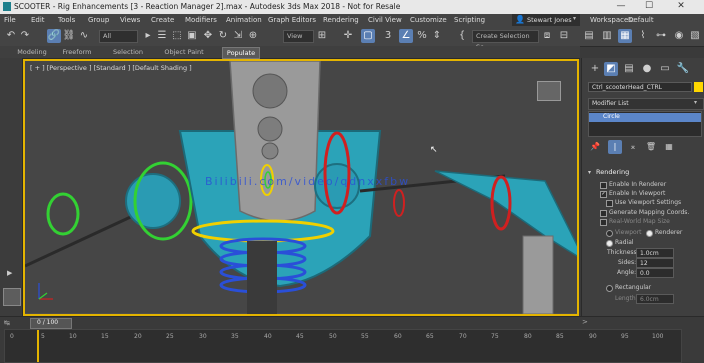  I want to click on use-viewport-settings-checkbox, so click(609, 203).